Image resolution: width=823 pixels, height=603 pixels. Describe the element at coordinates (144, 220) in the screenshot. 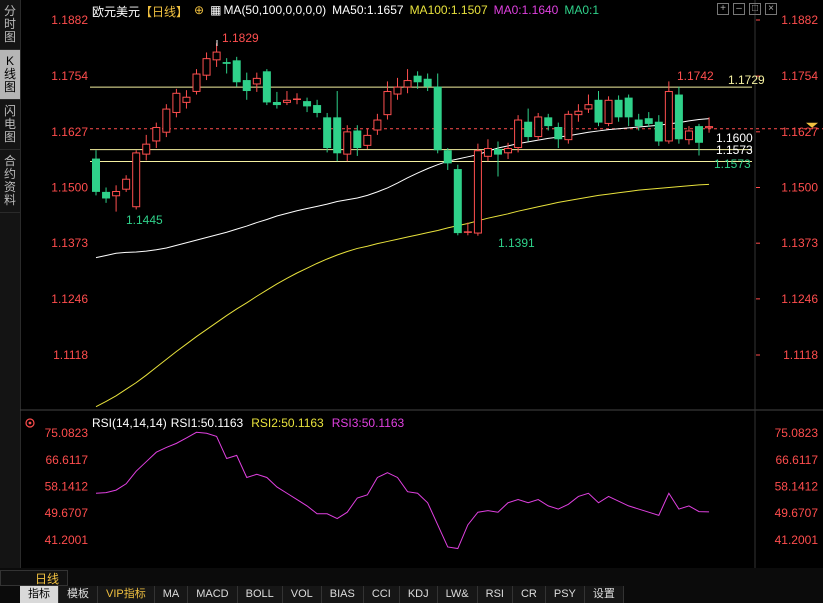

I see `annotation-low-left: 1.1445` at that location.